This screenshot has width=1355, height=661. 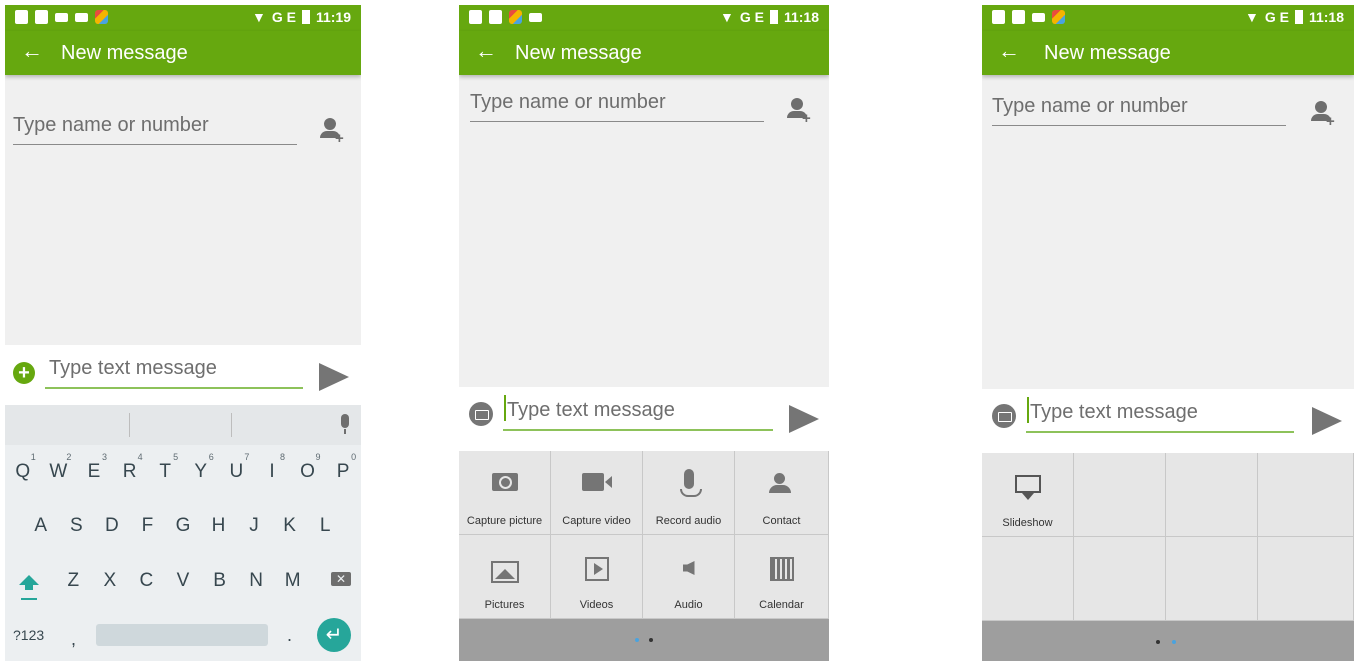 What do you see at coordinates (182, 635) in the screenshot?
I see `space-bar` at bounding box center [182, 635].